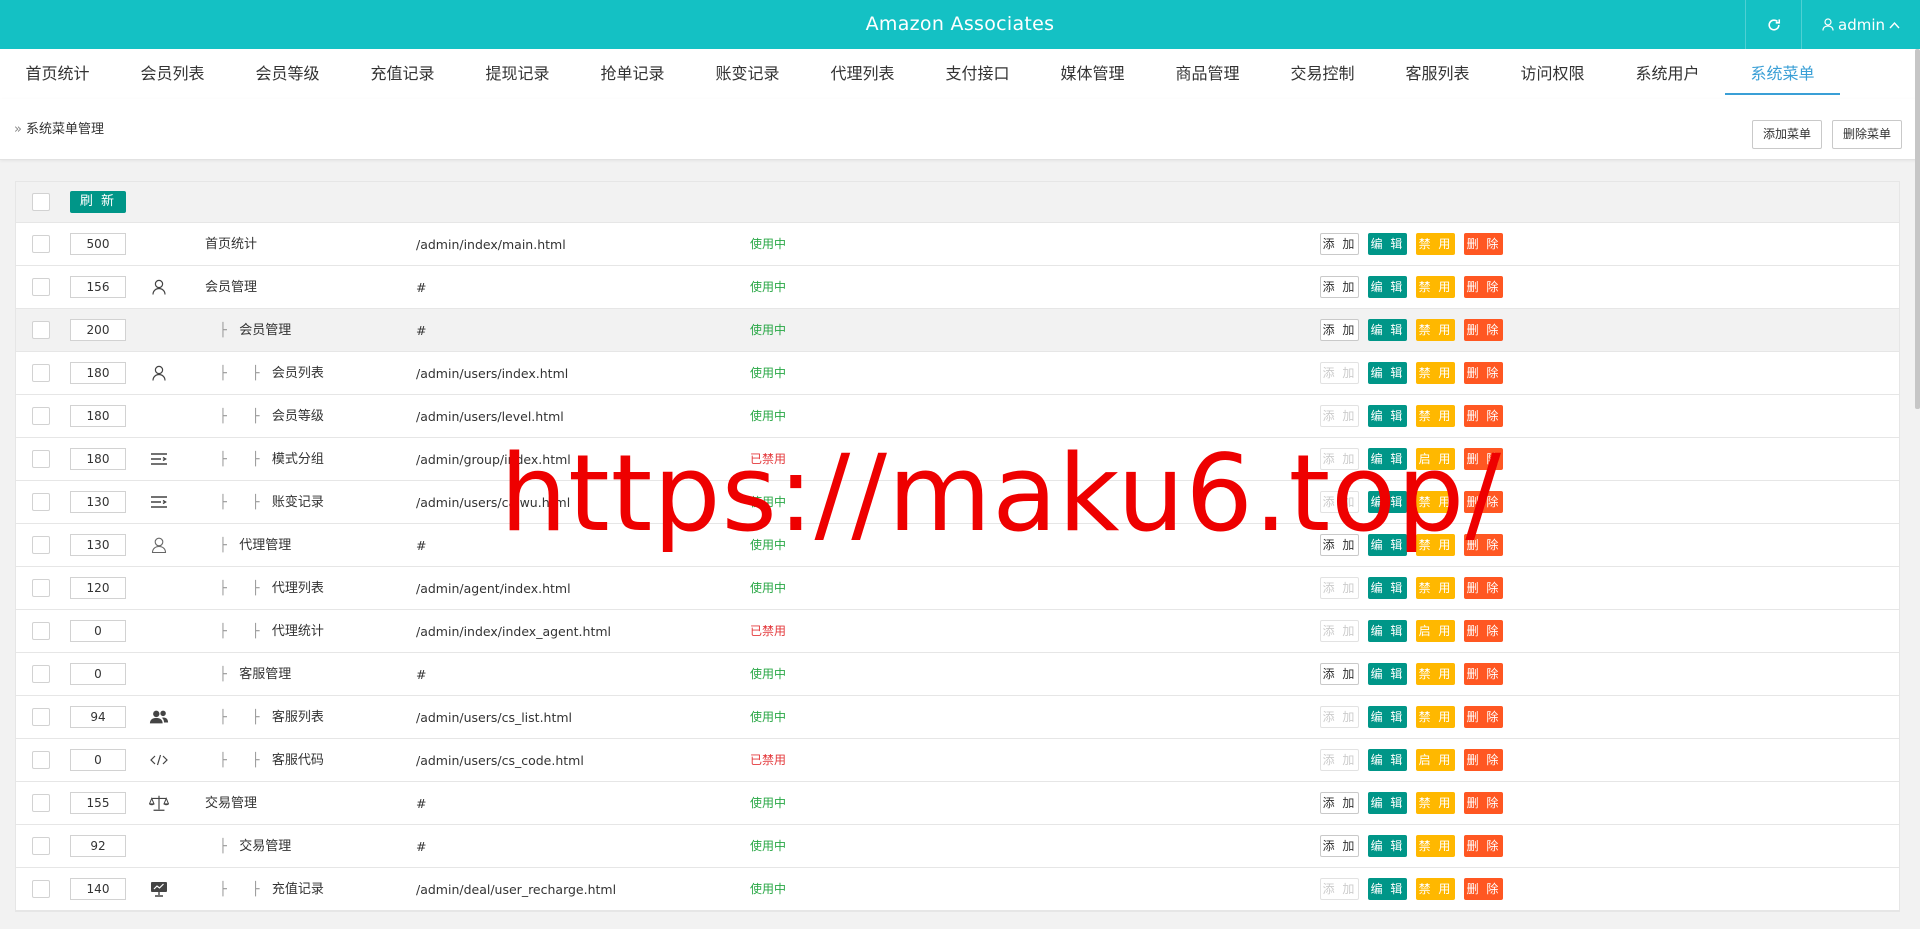  What do you see at coordinates (632, 74) in the screenshot?
I see `tab-5: 抢单记录` at bounding box center [632, 74].